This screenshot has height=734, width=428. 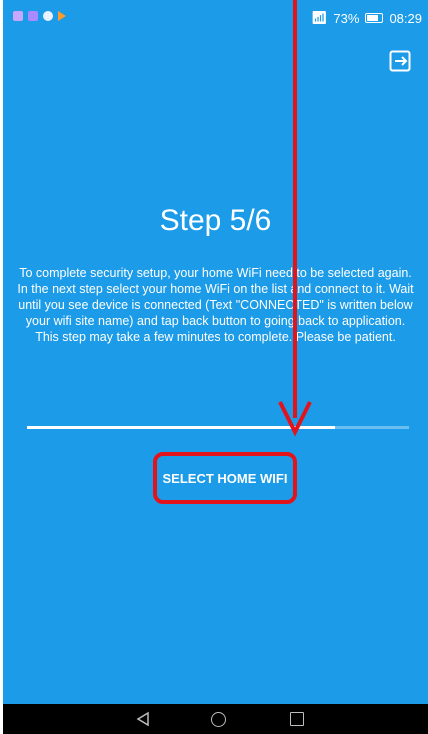 I want to click on step-title: Step 5/6, so click(x=215, y=220).